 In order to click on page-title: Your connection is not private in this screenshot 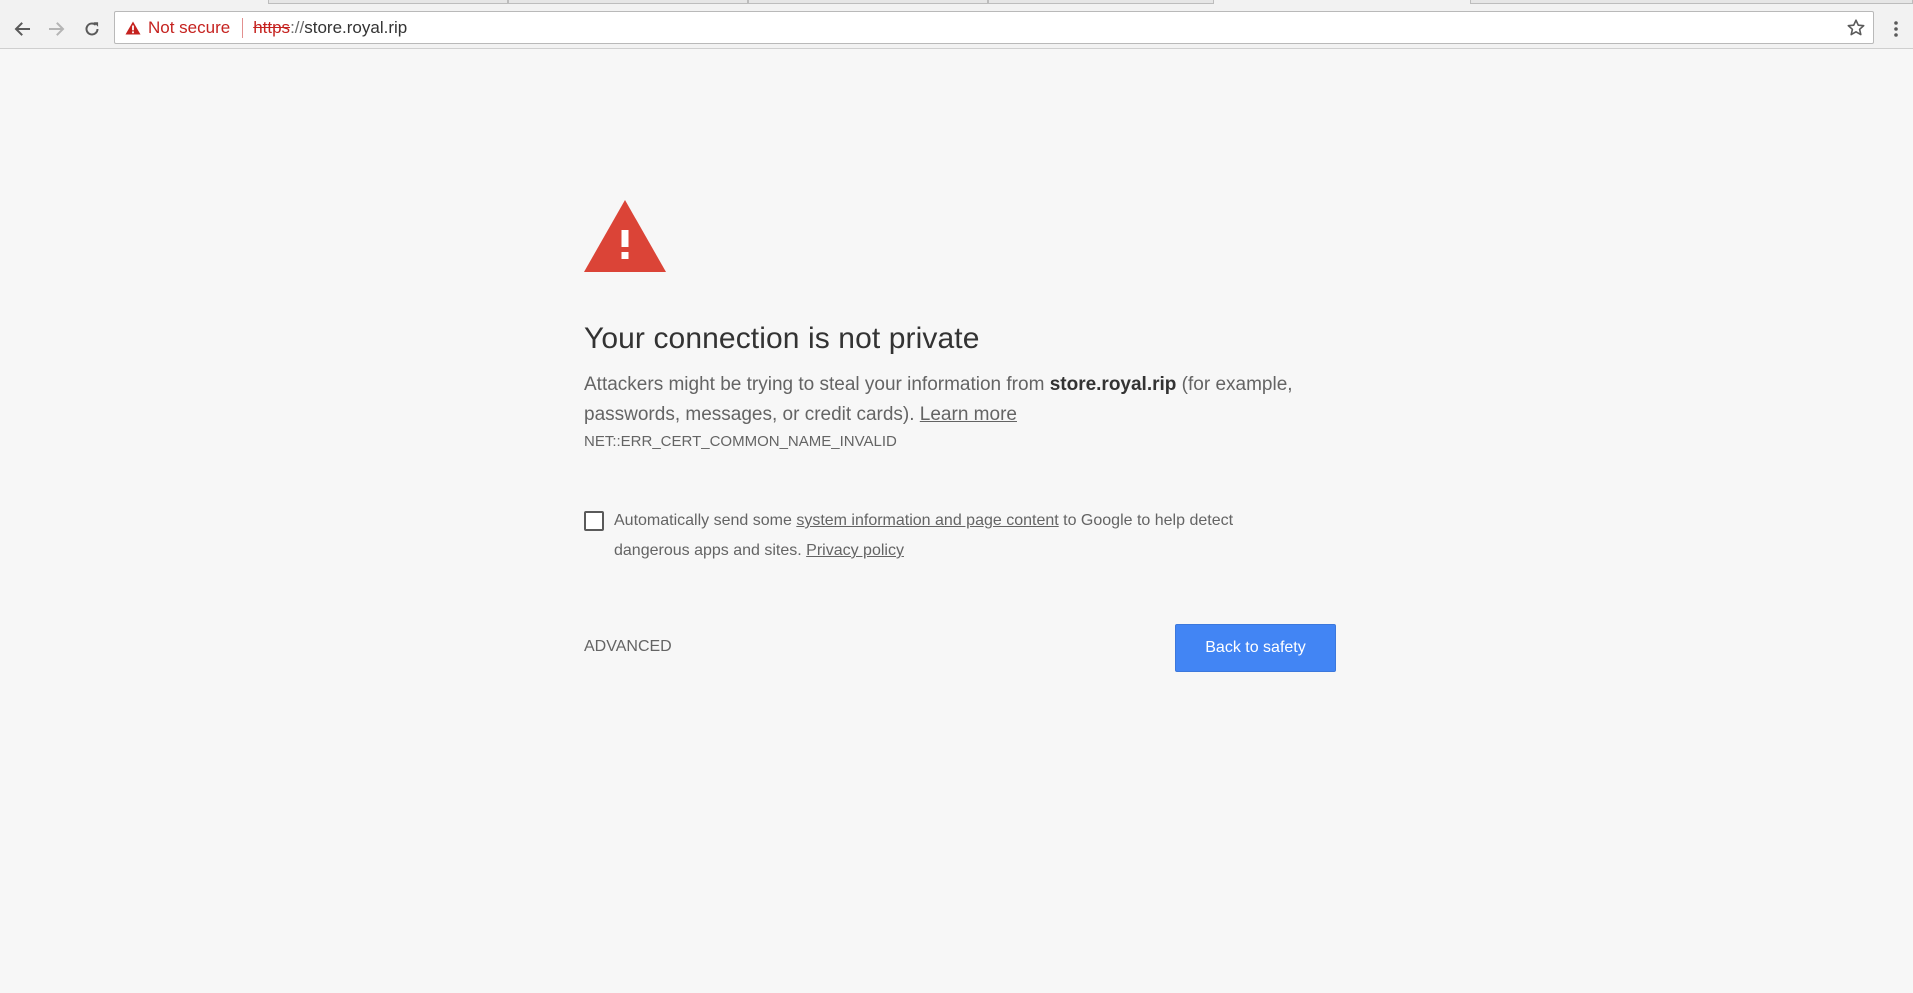, I will do `click(782, 338)`.